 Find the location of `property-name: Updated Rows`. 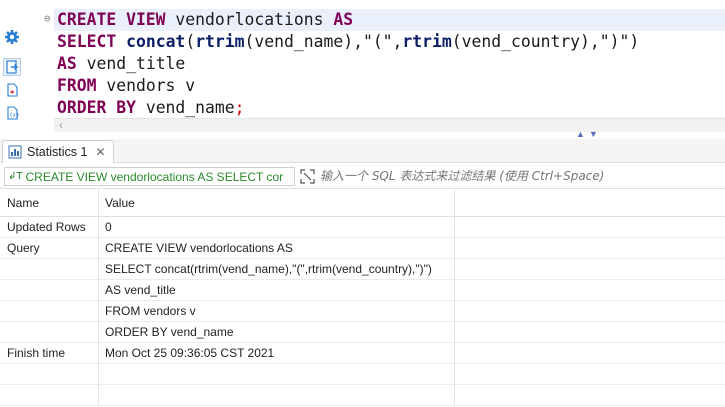

property-name: Updated Rows is located at coordinates (49, 227).